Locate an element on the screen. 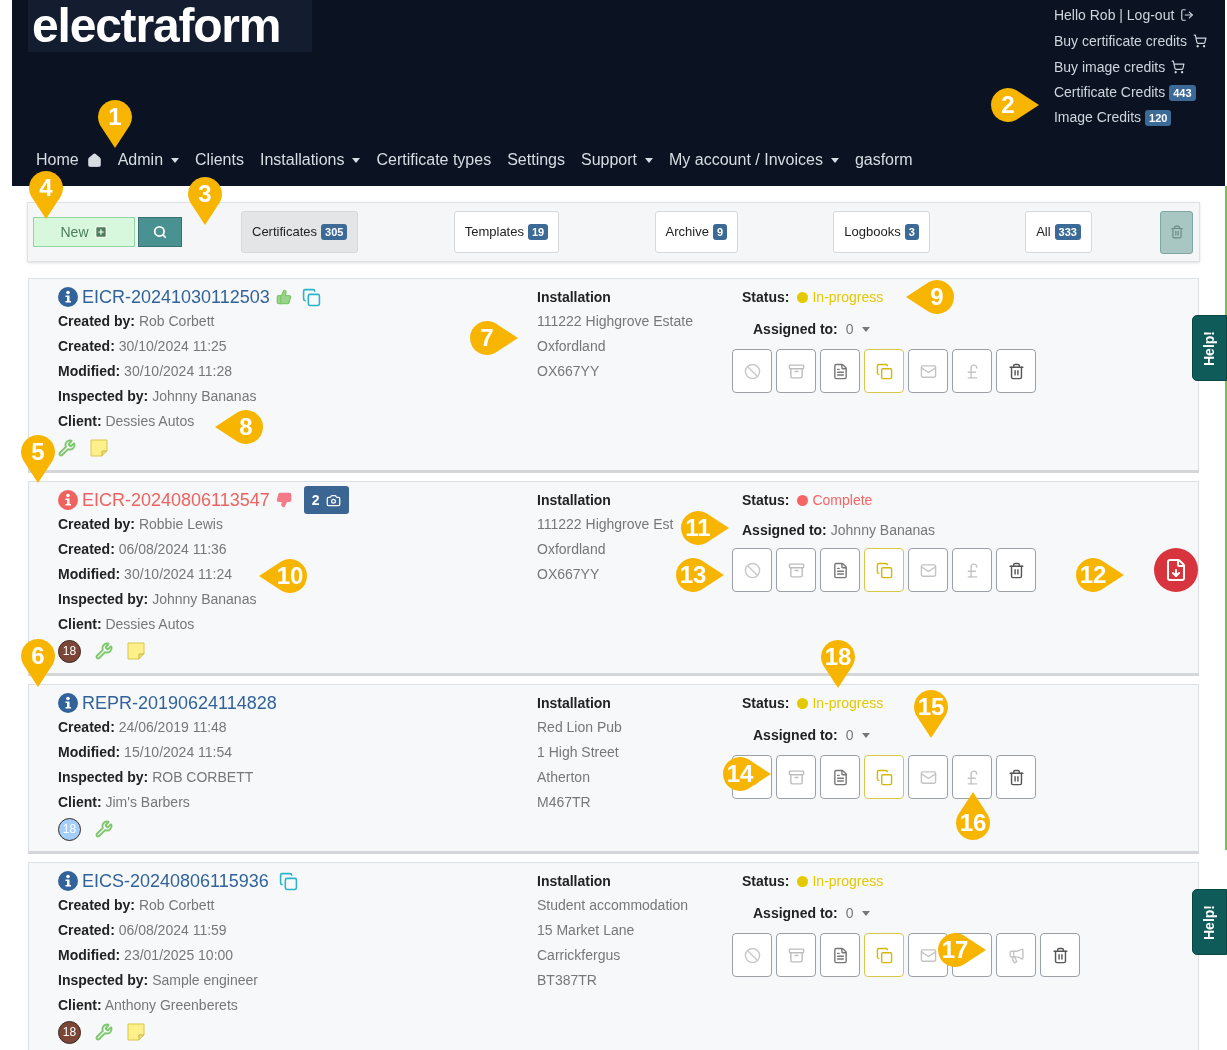 The height and width of the screenshot is (1050, 1227). filter-tab: Certificates 305 is located at coordinates (300, 232).